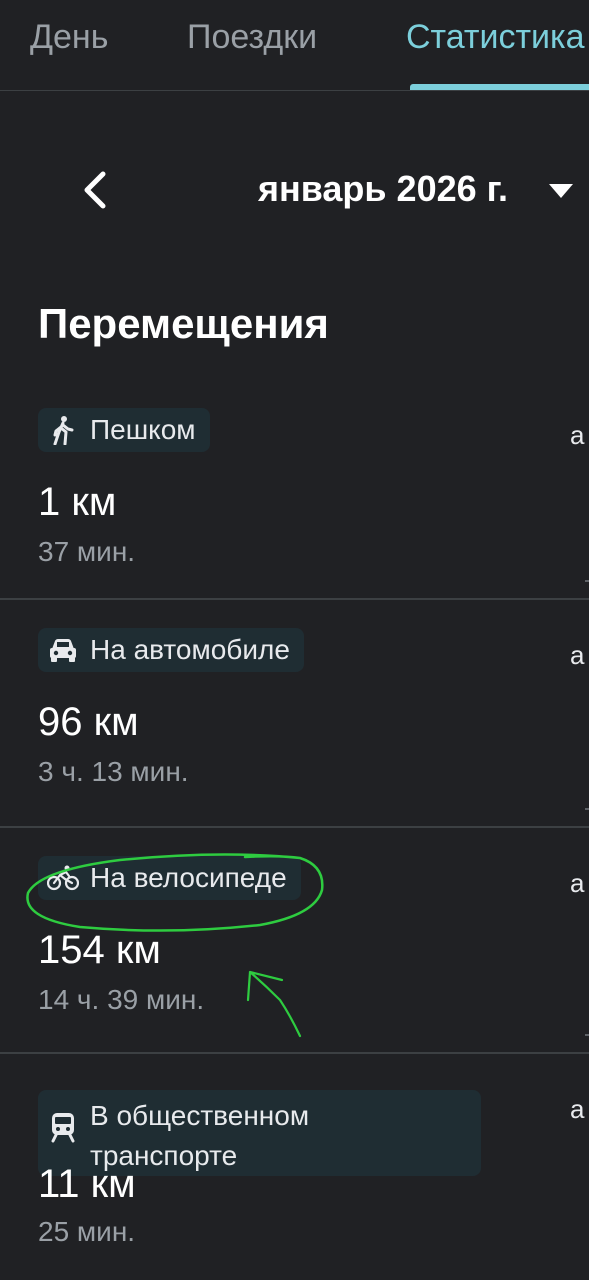 This screenshot has width=589, height=1280. I want to click on train-icon, so click(63, 1127).